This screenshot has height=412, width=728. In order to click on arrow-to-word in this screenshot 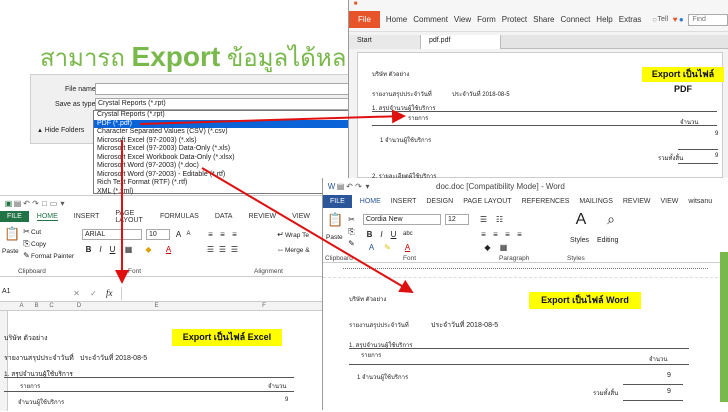, I will do `click(307, 230)`.